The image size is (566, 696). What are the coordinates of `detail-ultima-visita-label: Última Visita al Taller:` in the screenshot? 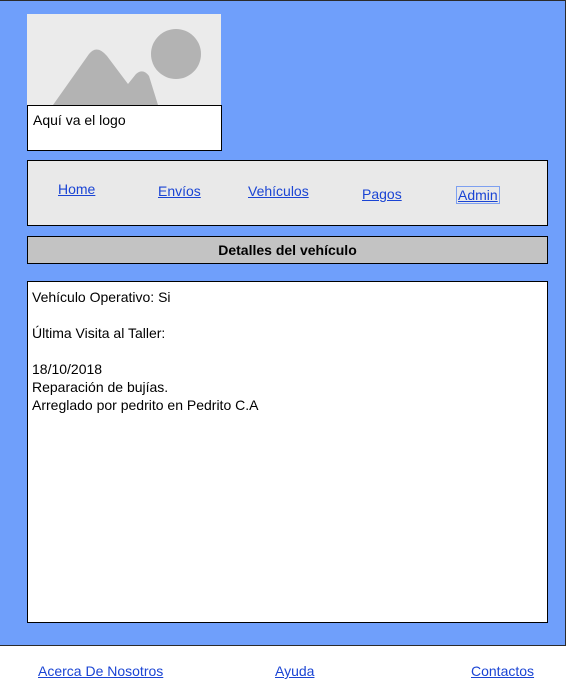 It's located at (99, 333).